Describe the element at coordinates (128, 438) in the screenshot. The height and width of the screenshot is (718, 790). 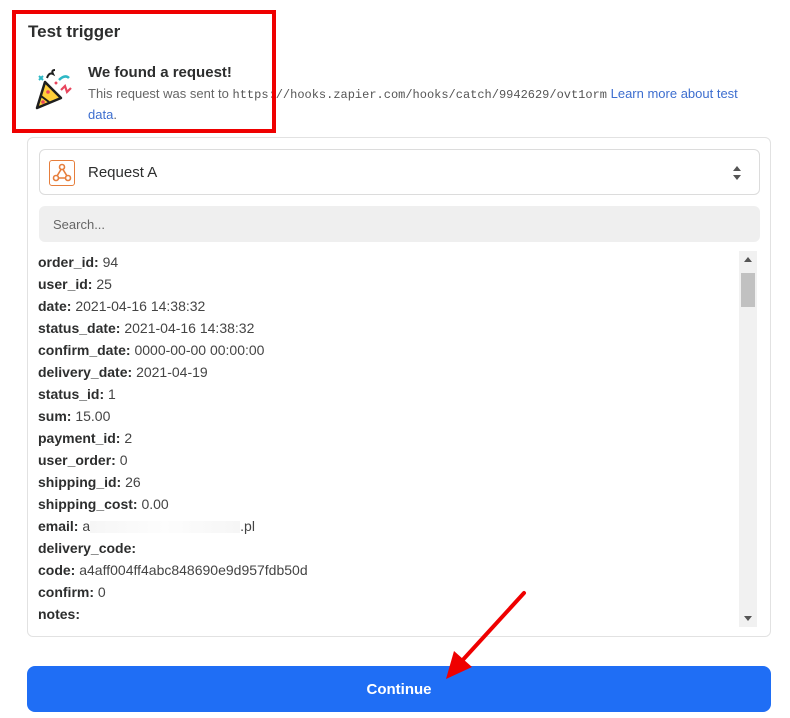
I see `field-value: 2` at that location.